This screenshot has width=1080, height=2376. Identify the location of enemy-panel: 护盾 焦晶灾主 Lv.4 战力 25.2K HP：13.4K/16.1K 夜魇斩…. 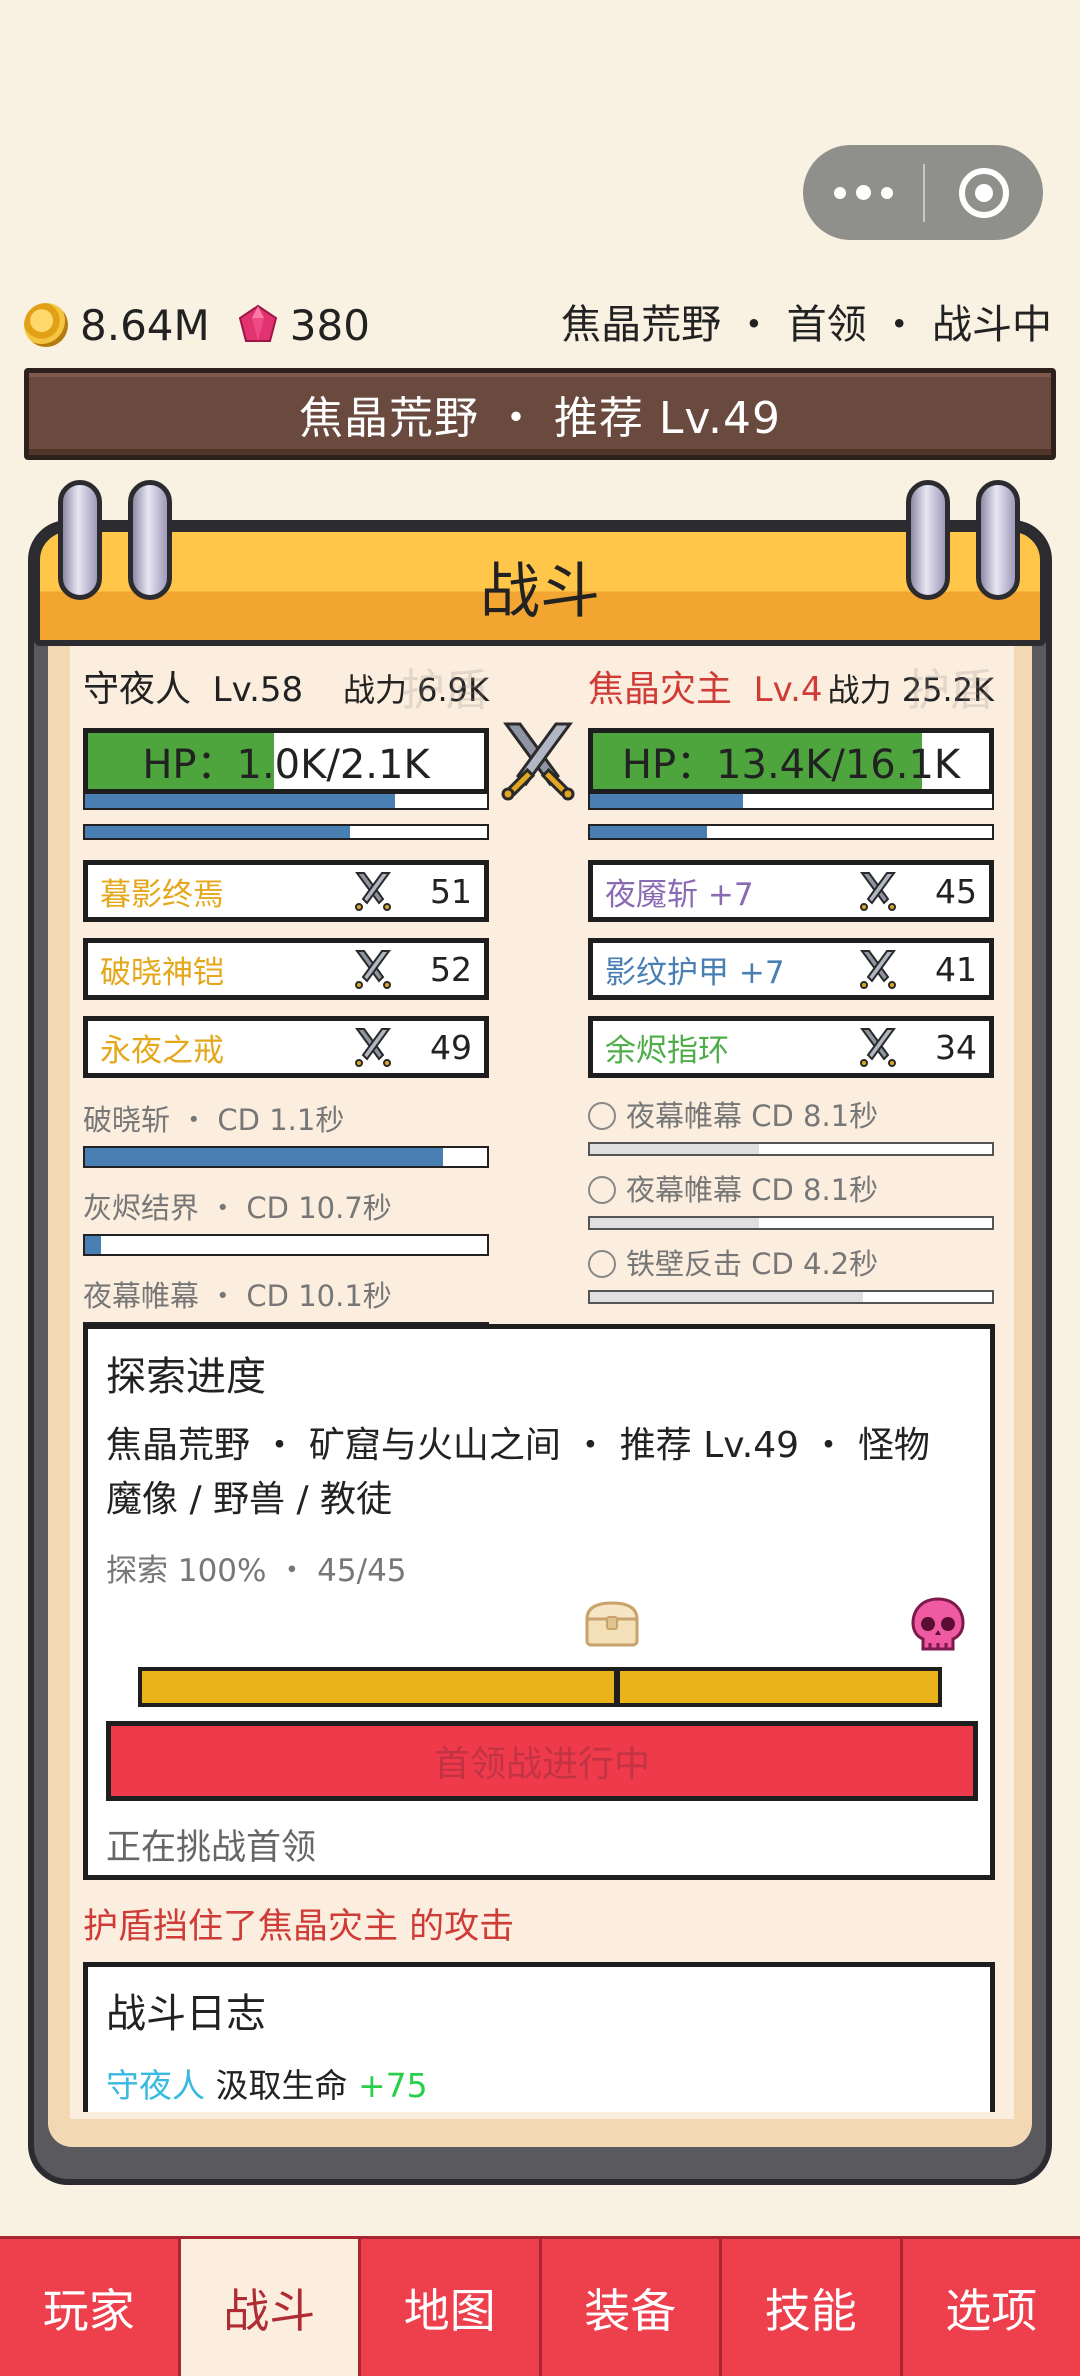
(791, 982).